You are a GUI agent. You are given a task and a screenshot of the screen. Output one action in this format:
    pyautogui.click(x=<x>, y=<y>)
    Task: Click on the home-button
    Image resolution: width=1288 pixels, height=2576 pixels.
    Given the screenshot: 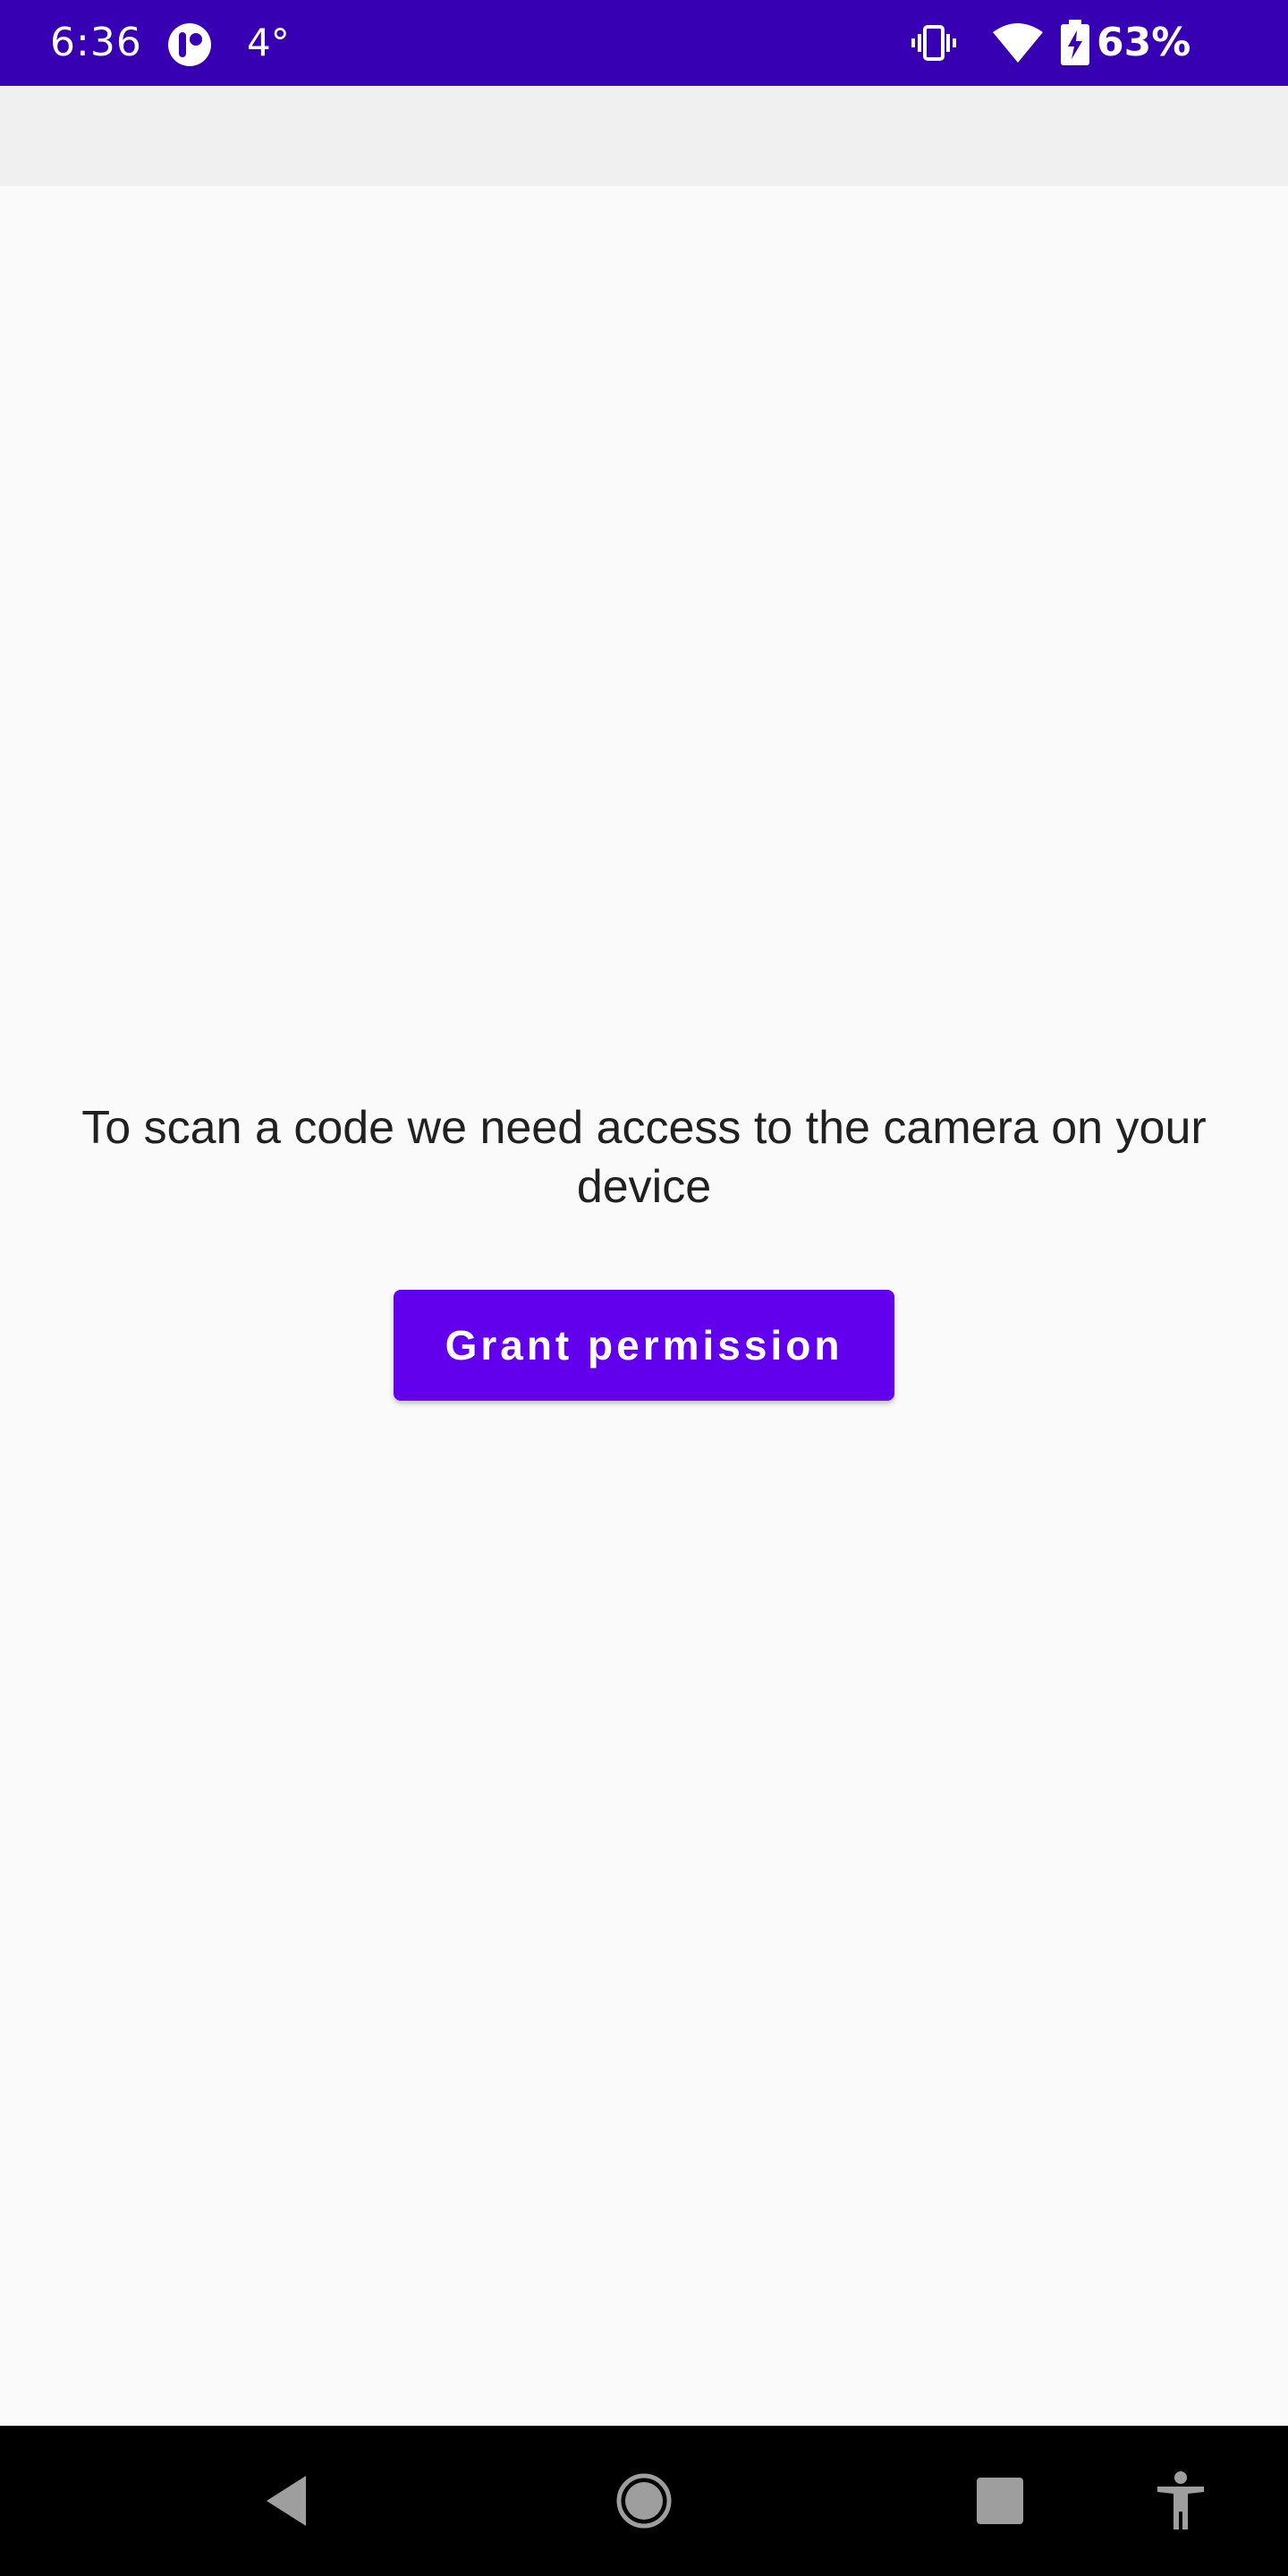 What is the action you would take?
    pyautogui.click(x=644, y=2501)
    